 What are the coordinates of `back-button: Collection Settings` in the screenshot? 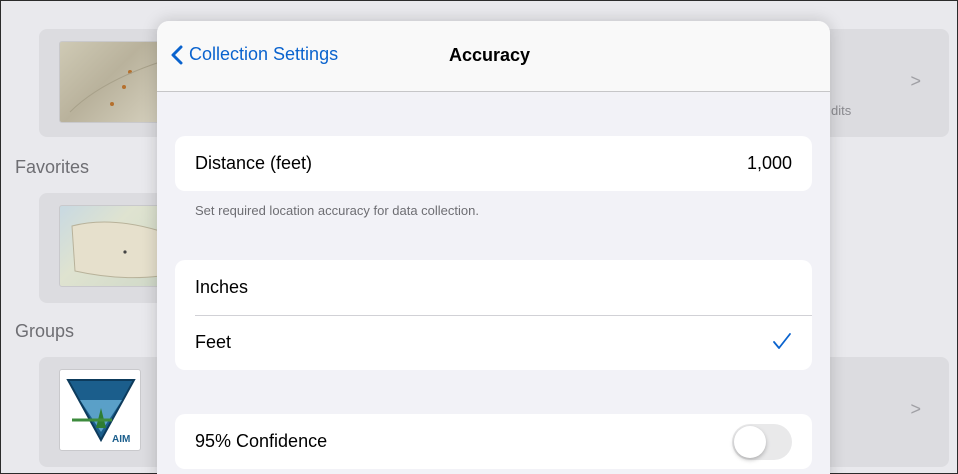 It's located at (254, 54).